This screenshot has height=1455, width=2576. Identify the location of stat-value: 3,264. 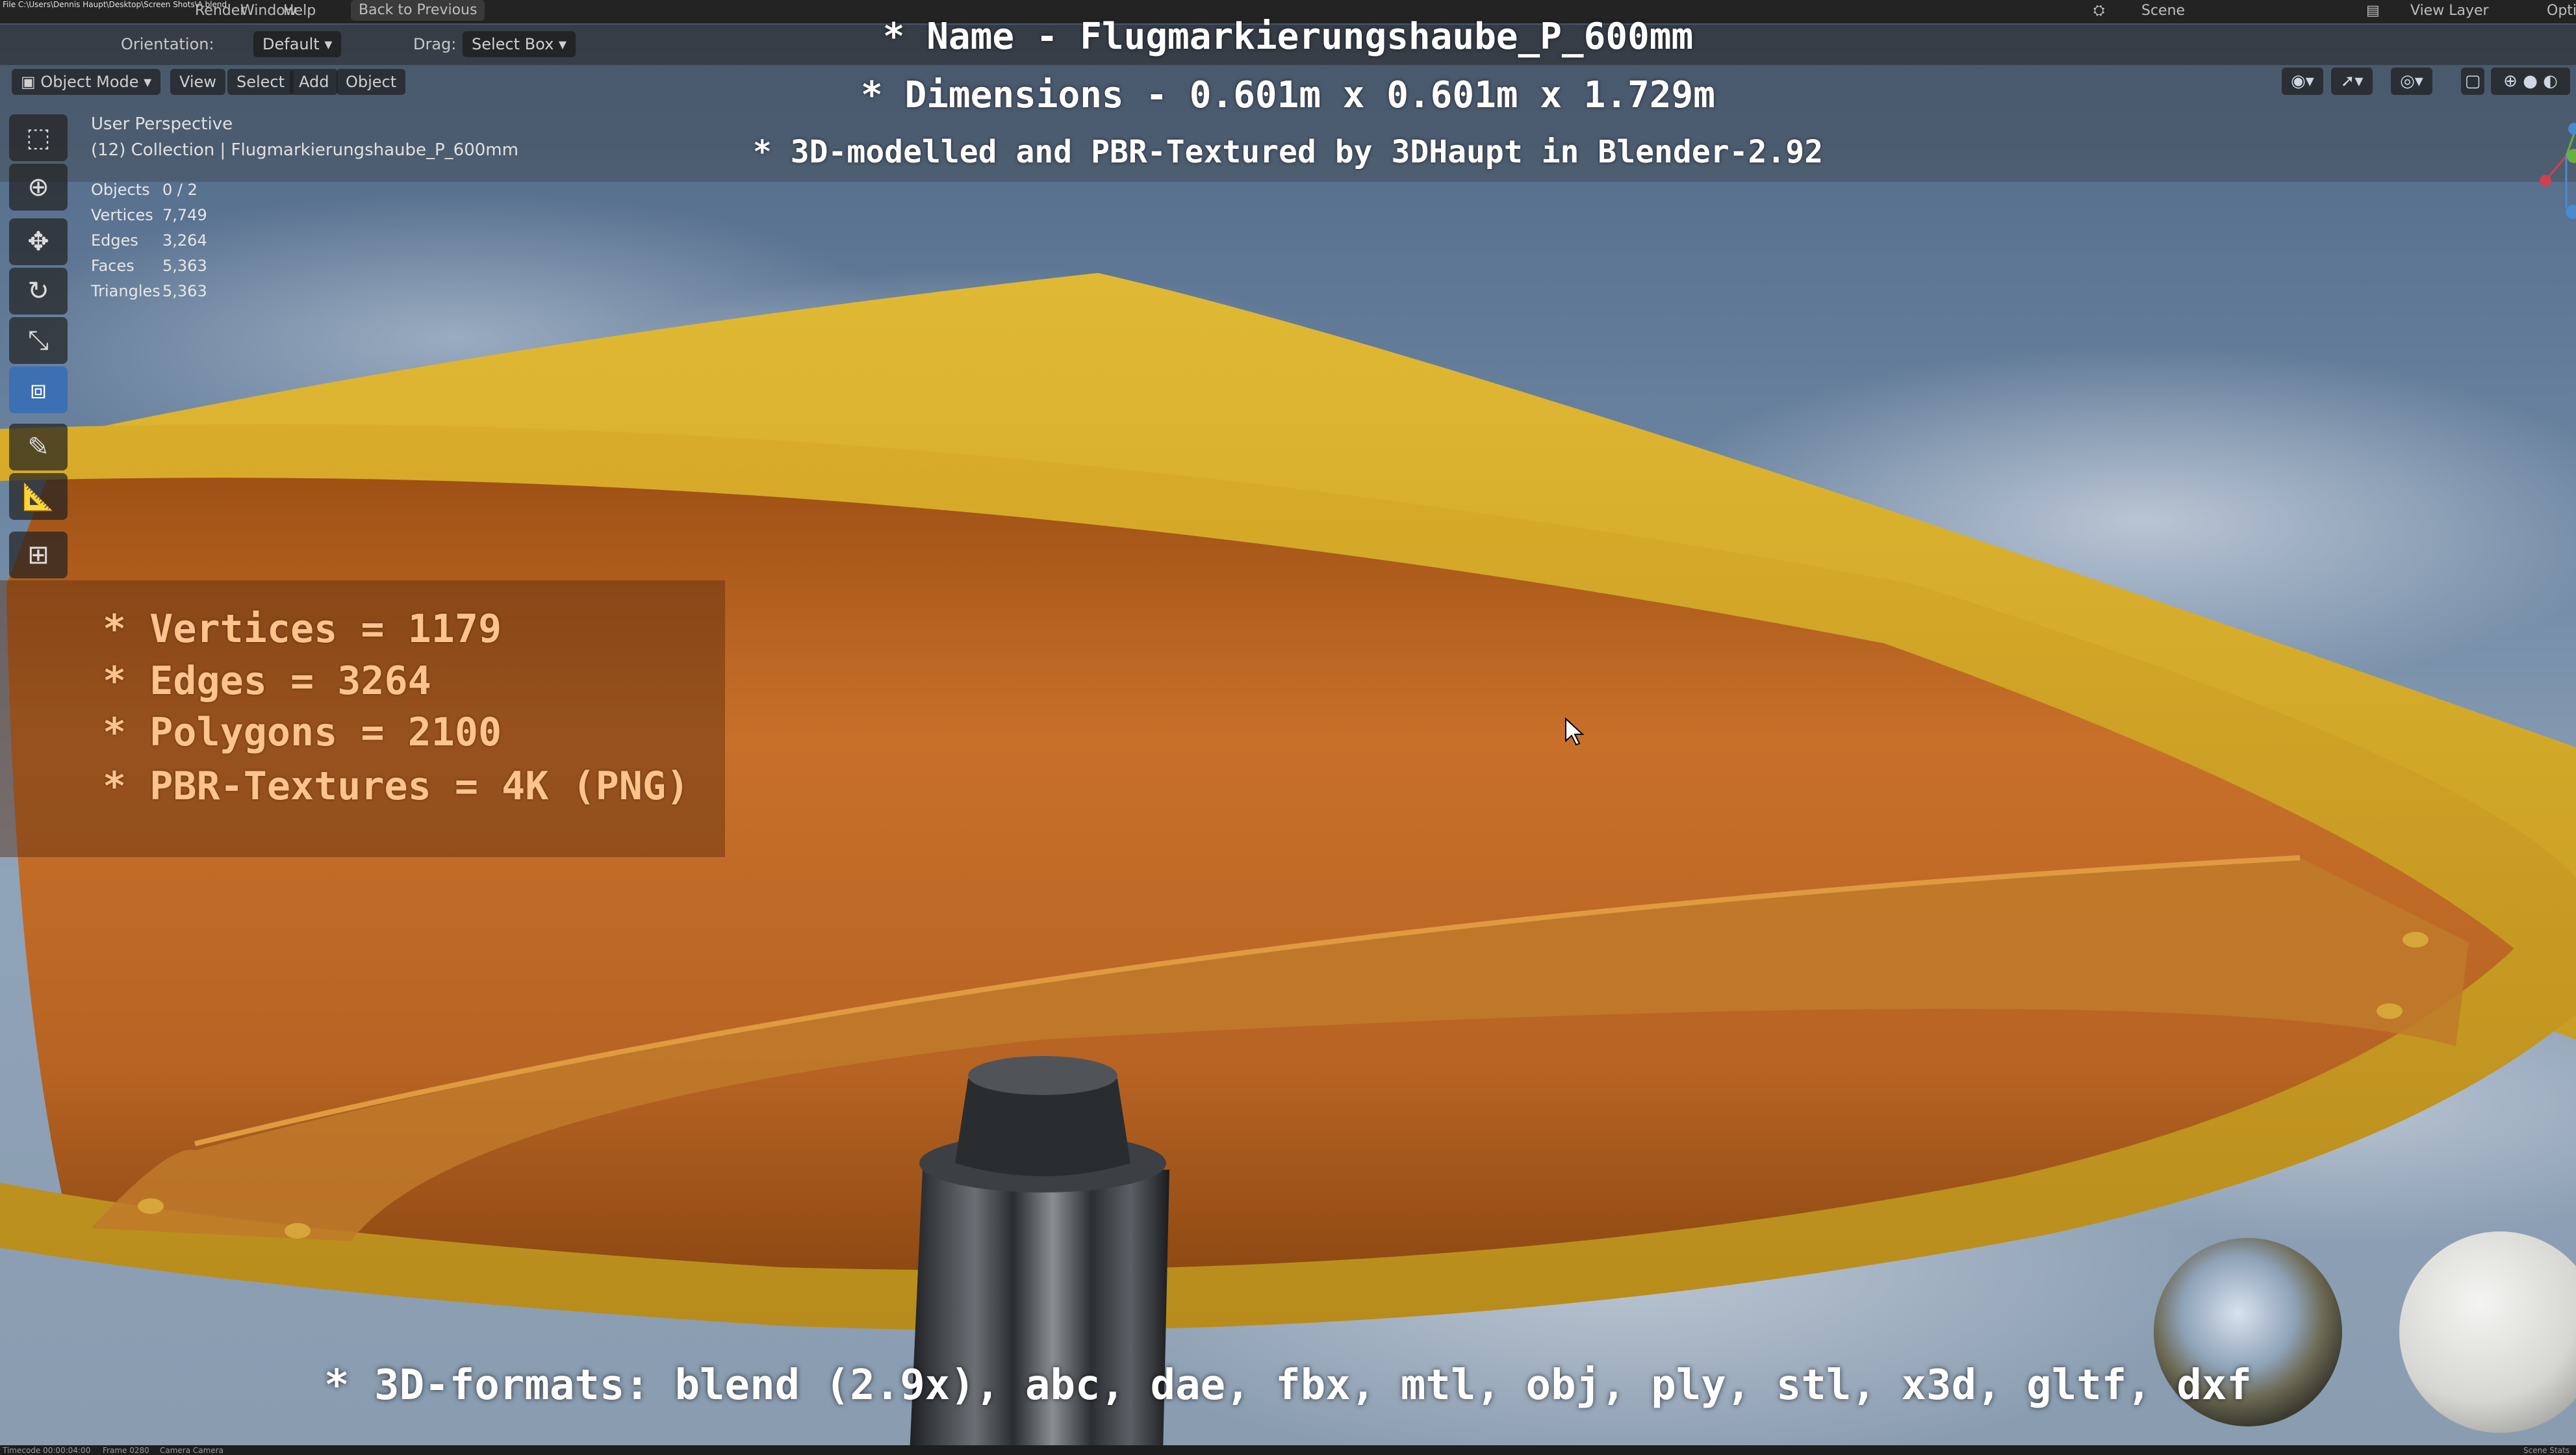
(184, 241).